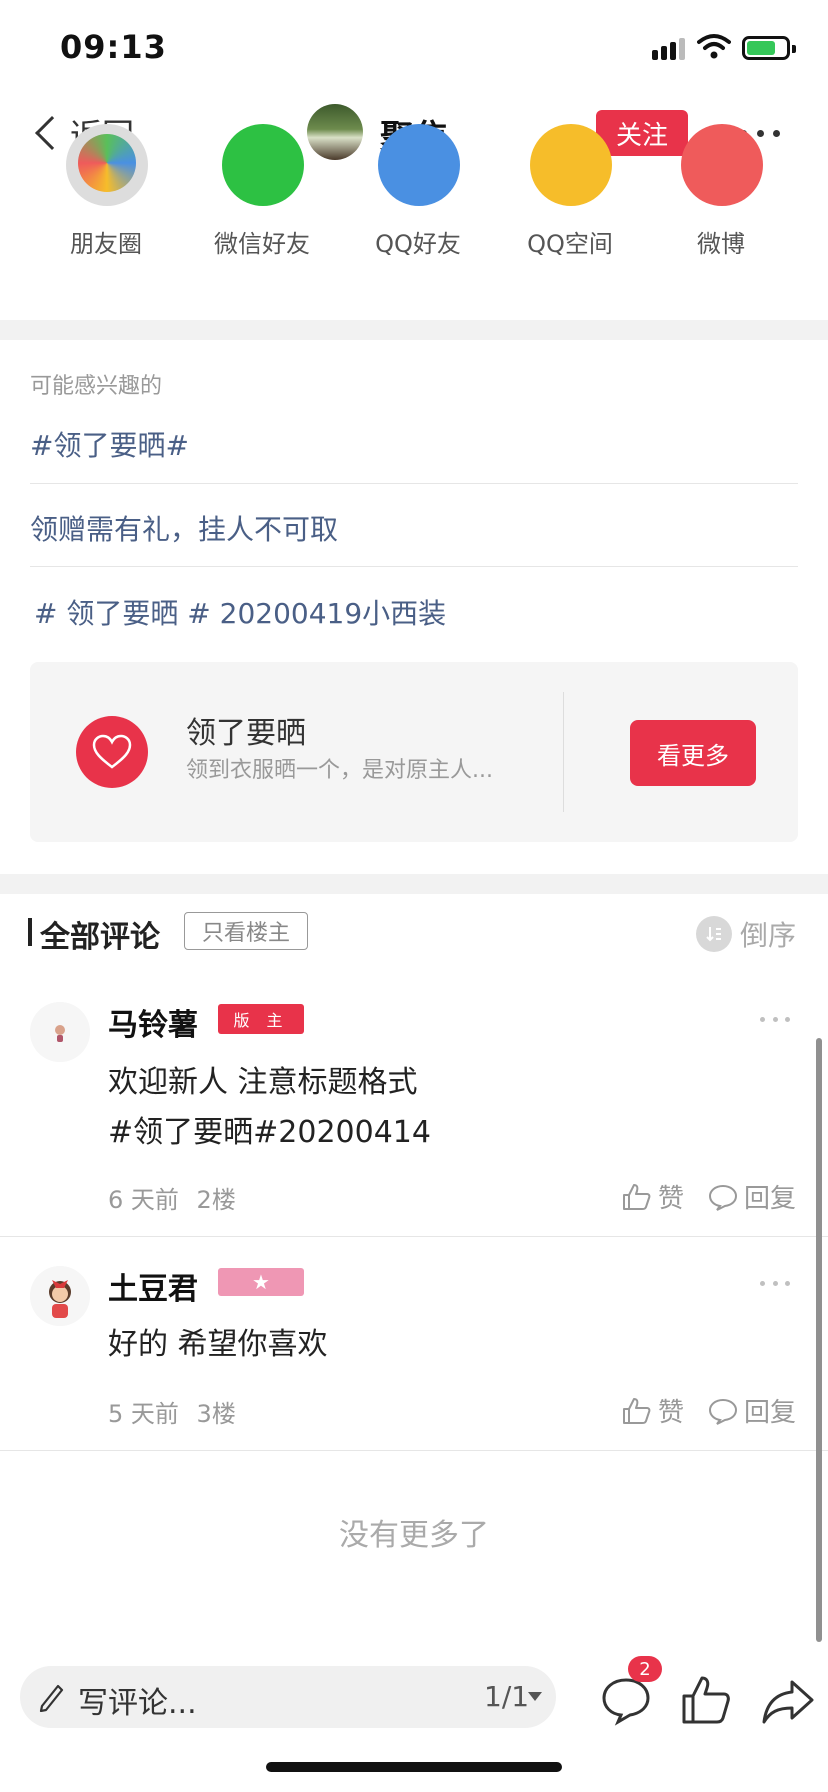 The width and height of the screenshot is (828, 1792). I want to click on share-label: QQ好友, so click(418, 244).